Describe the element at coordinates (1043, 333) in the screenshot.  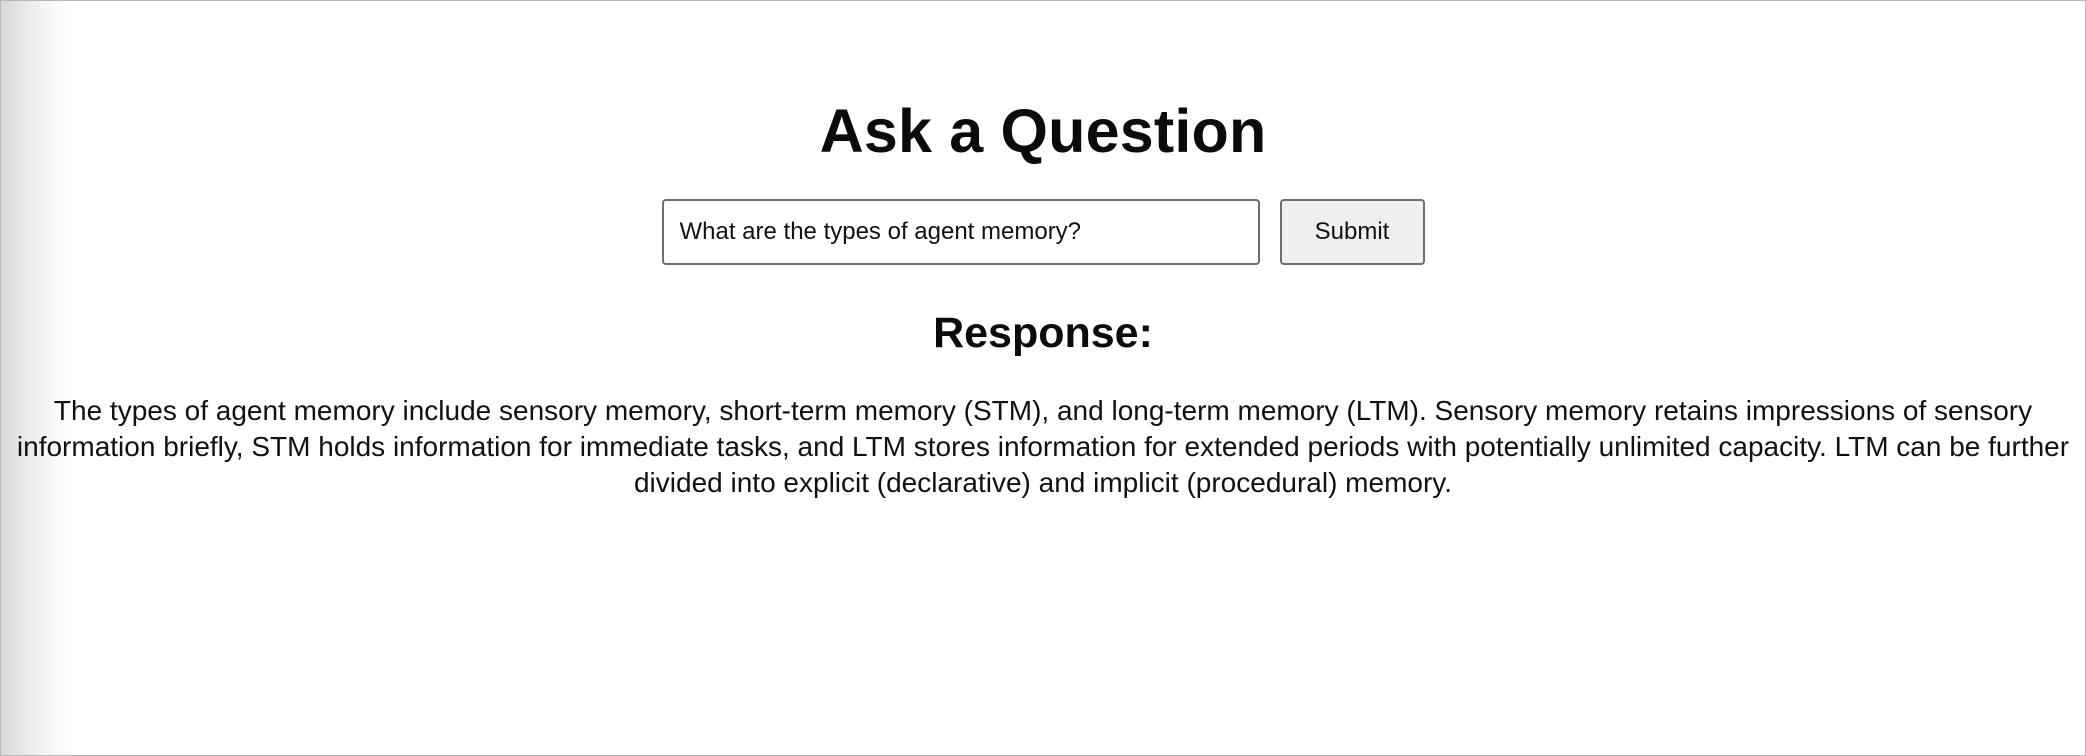
I see `response-heading: Response:` at that location.